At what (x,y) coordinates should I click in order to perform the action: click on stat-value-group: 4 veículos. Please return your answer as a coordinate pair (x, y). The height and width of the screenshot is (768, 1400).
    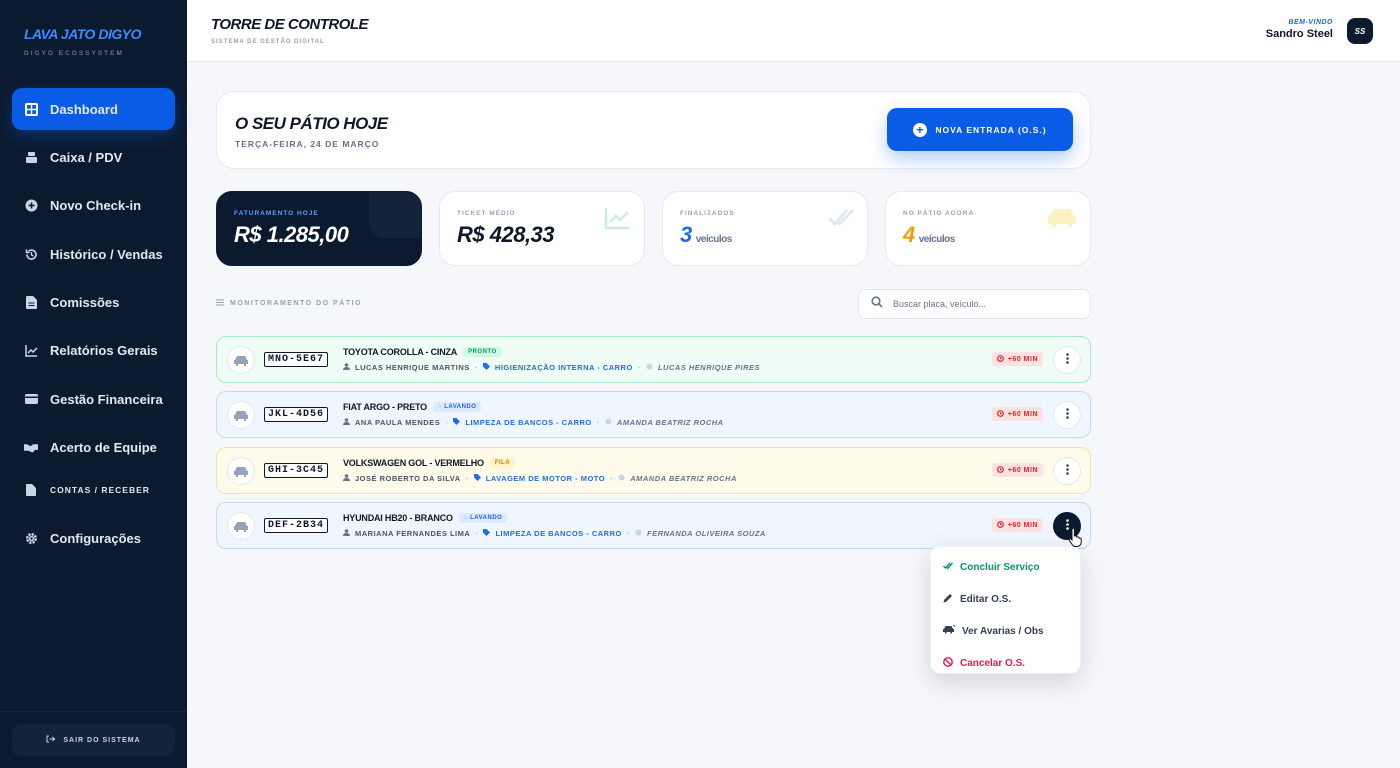
    Looking at the image, I should click on (929, 235).